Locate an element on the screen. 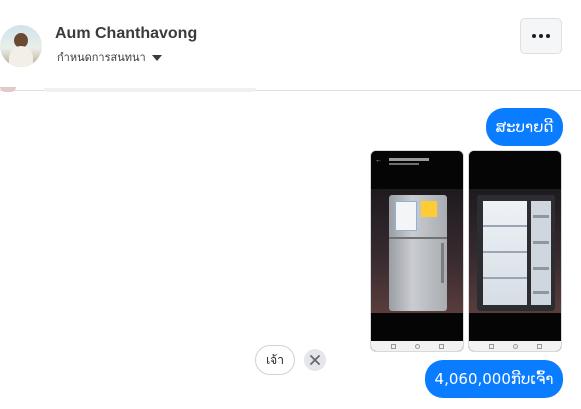 The image size is (581, 409). dismiss-quick-replies-button is located at coordinates (315, 360).